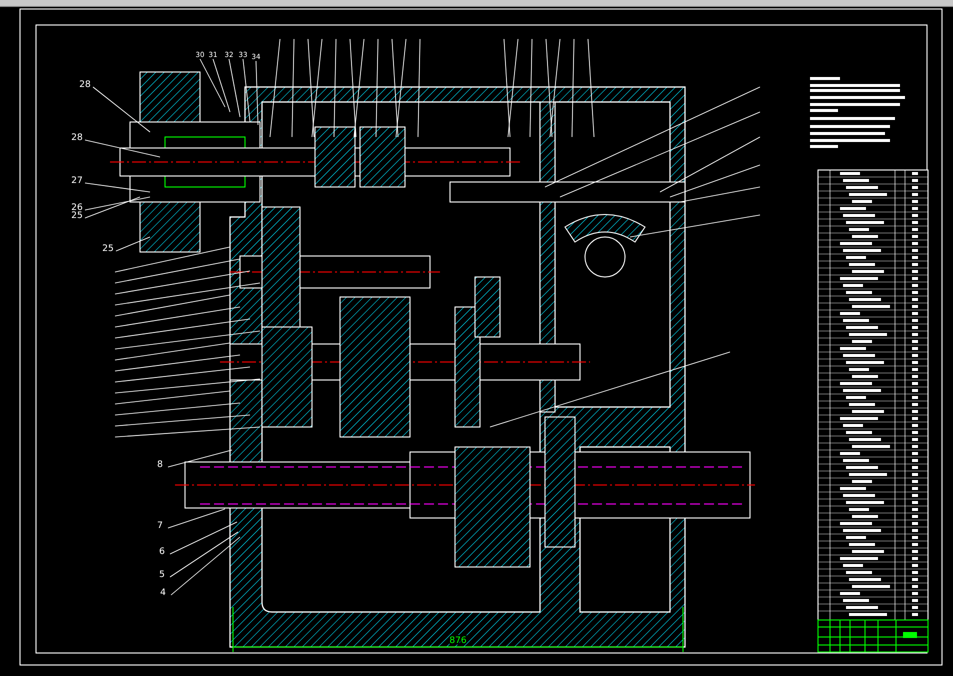 Image resolution: width=953 pixels, height=676 pixels. What do you see at coordinates (162, 552) in the screenshot?
I see `part-number: 6` at bounding box center [162, 552].